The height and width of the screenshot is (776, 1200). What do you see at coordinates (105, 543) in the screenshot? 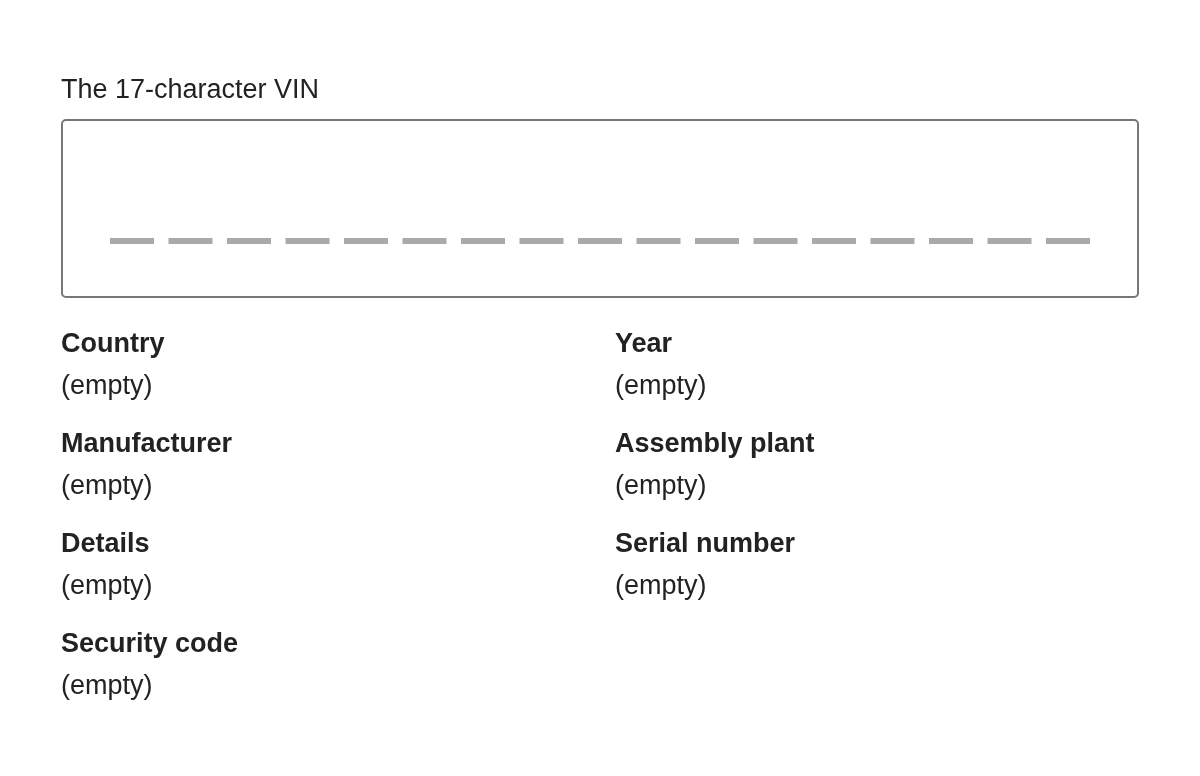
I see `decoded-field-label: Details` at bounding box center [105, 543].